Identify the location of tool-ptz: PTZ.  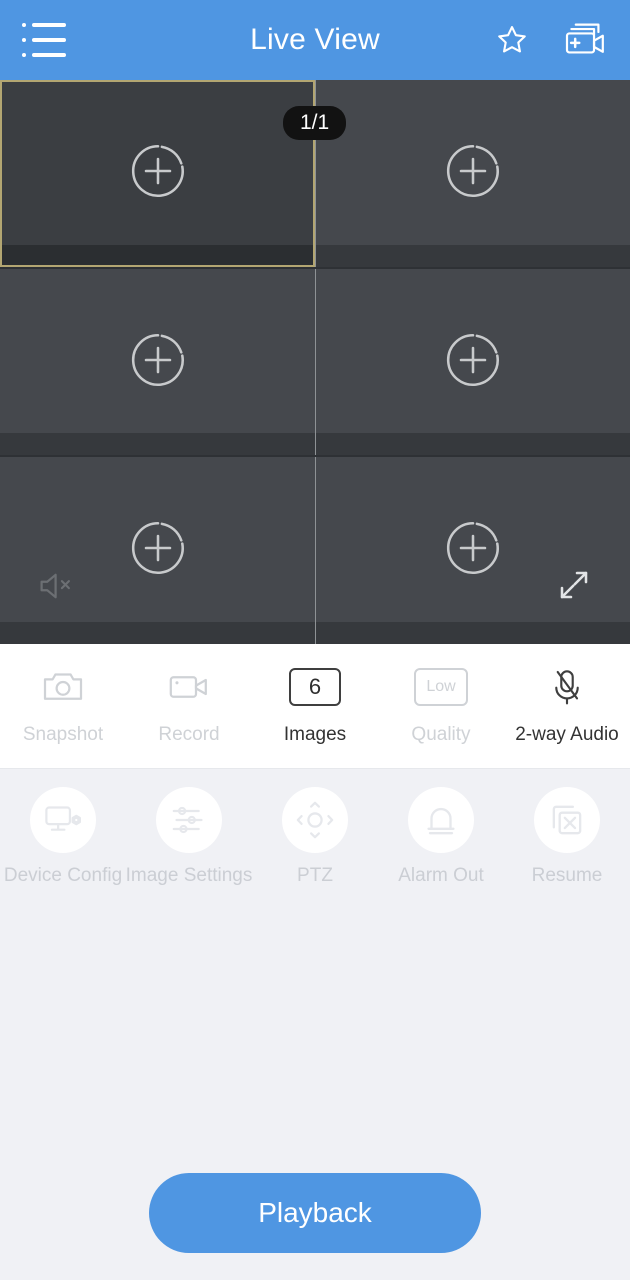
(315, 837).